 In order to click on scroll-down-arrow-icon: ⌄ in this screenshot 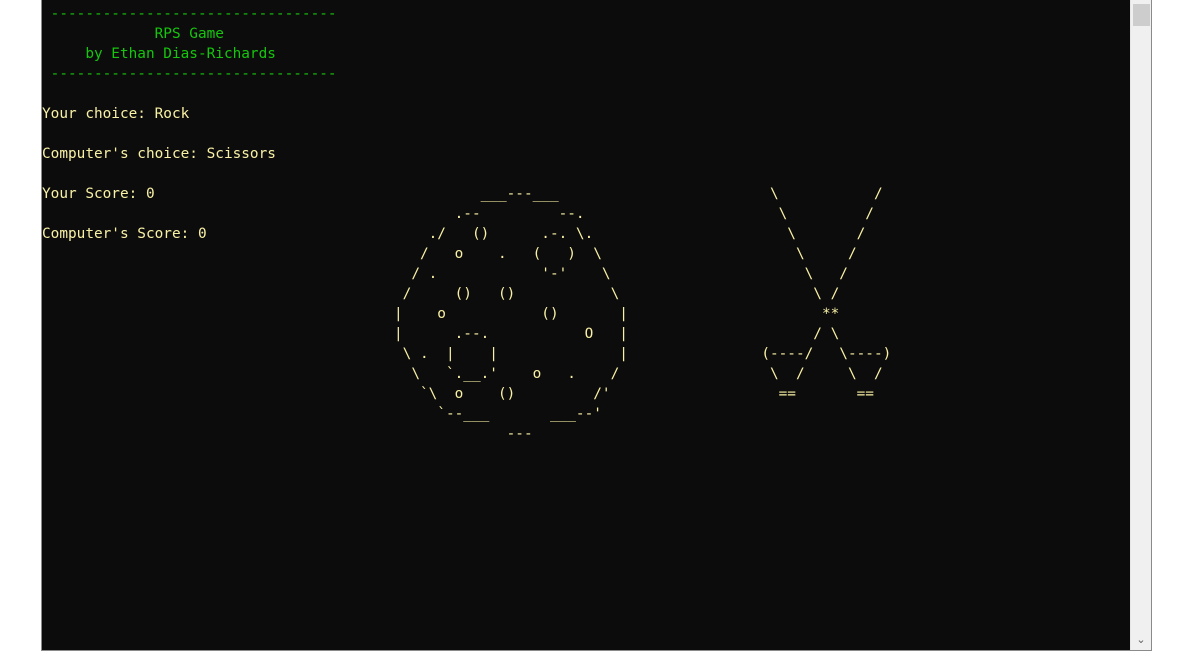, I will do `click(1141, 640)`.